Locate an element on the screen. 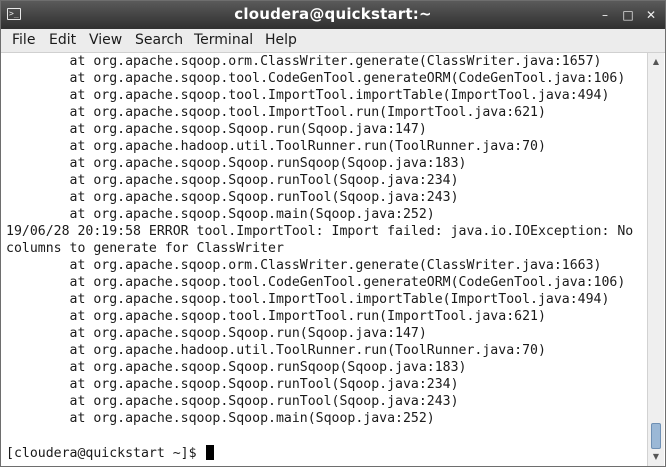  shell-prompt: [cloudera@quickstart ~]$ is located at coordinates (105, 453).